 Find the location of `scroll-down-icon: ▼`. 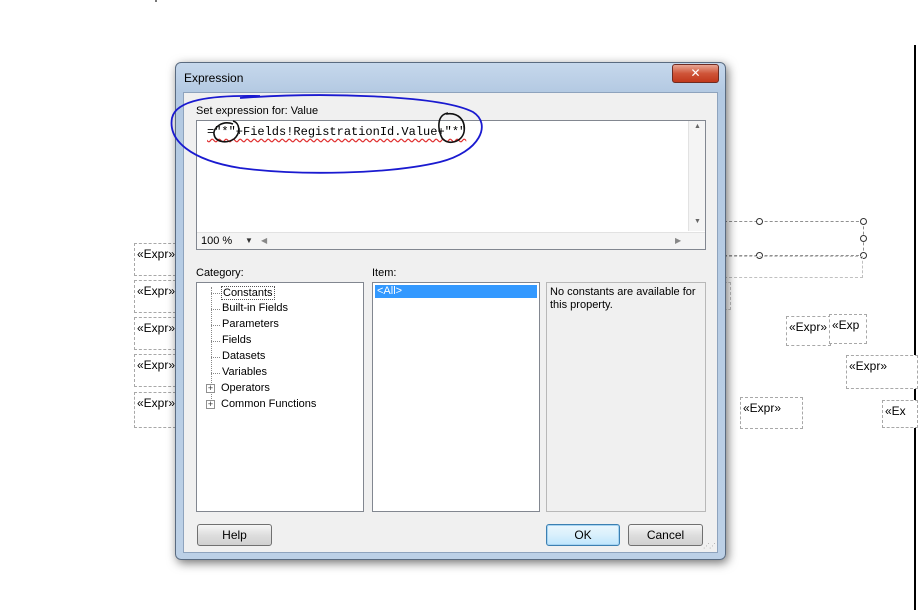

scroll-down-icon: ▼ is located at coordinates (697, 221).